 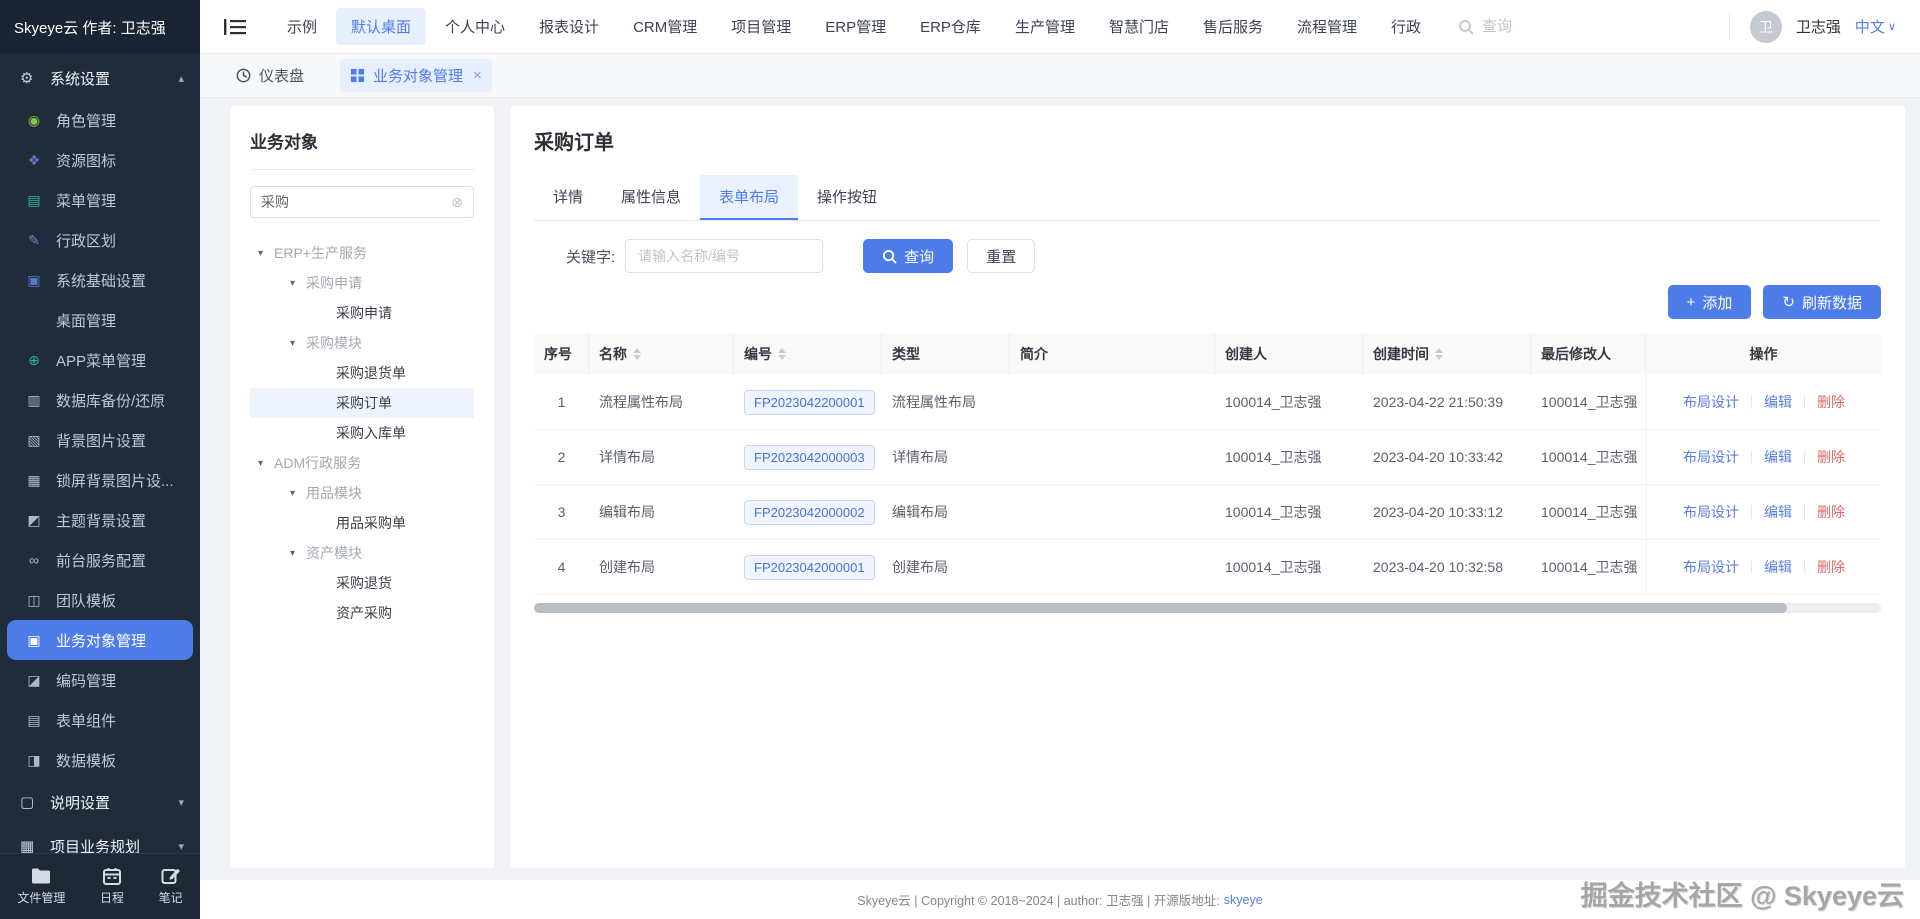 What do you see at coordinates (761, 26) in the screenshot?
I see `nav-item-project: 项目管理` at bounding box center [761, 26].